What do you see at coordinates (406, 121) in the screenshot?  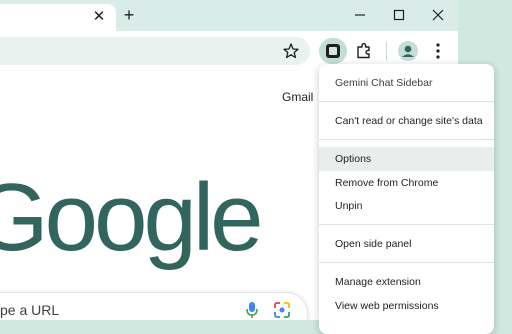 I see `menu-site-access: Can't read or change site's data` at bounding box center [406, 121].